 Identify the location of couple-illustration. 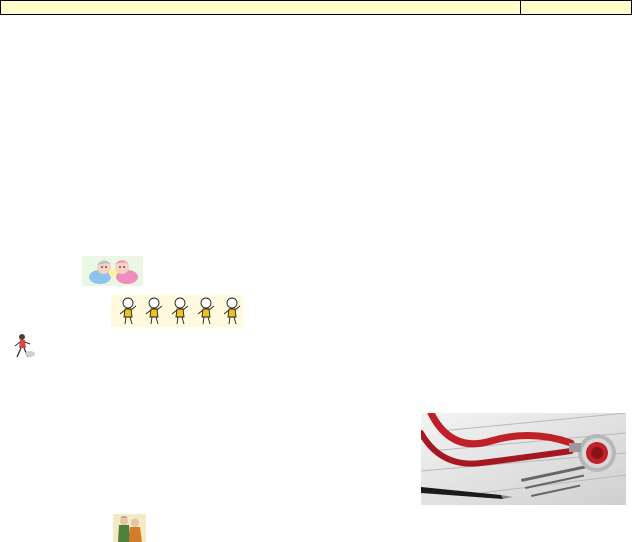
(129, 528).